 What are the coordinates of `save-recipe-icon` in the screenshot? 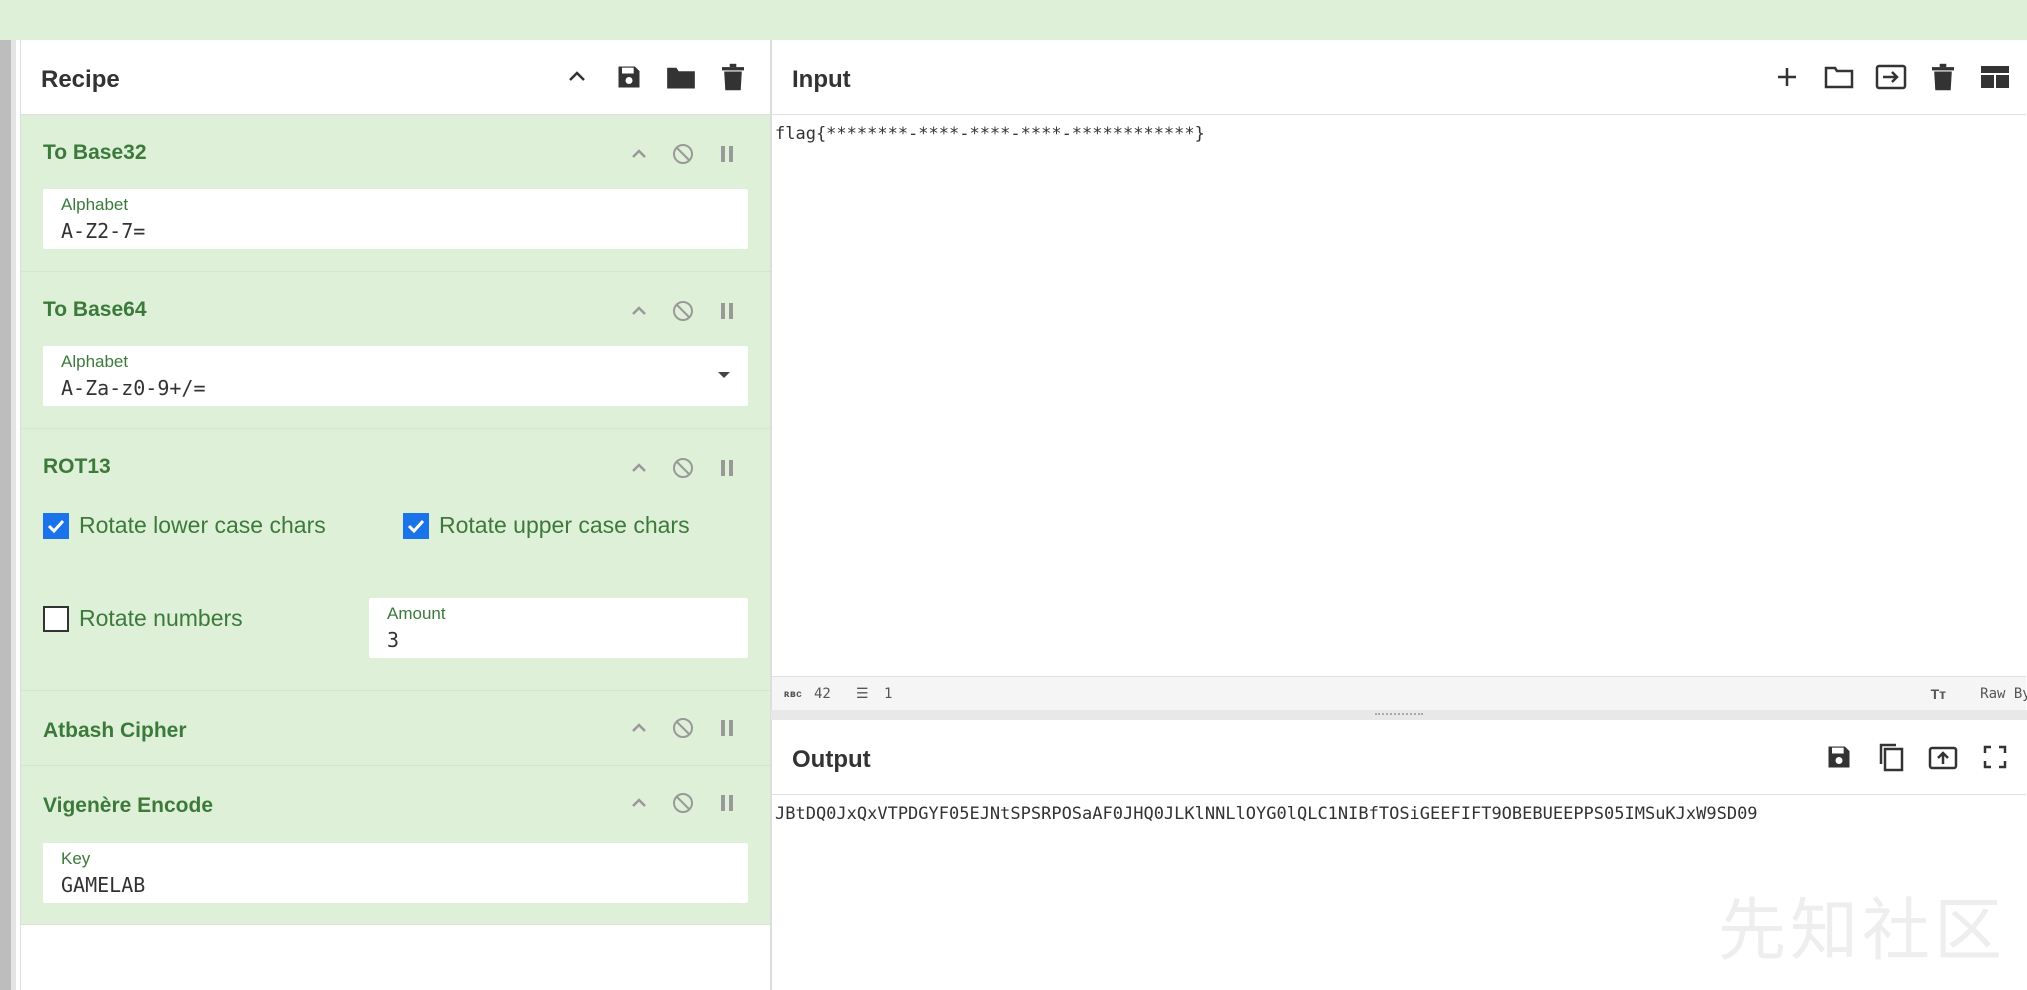 It's located at (629, 77).